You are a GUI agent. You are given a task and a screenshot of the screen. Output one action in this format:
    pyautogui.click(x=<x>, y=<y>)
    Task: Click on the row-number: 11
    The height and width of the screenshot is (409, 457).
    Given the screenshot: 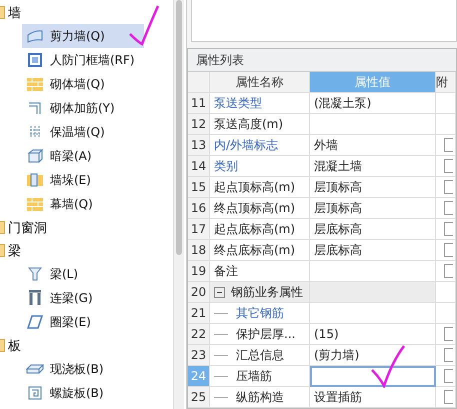 What is the action you would take?
    pyautogui.click(x=199, y=103)
    